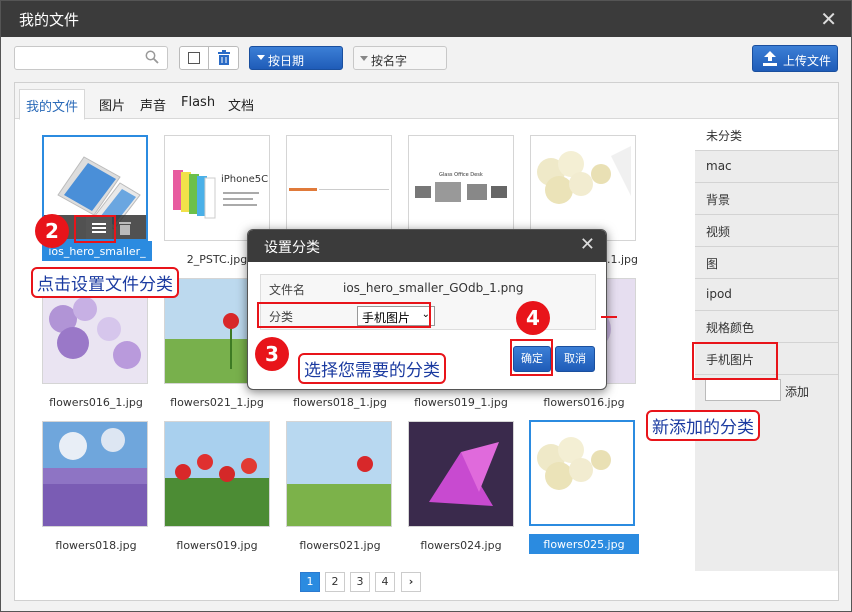 The image size is (852, 612). What do you see at coordinates (310, 582) in the screenshot?
I see `page-button: 1` at bounding box center [310, 582].